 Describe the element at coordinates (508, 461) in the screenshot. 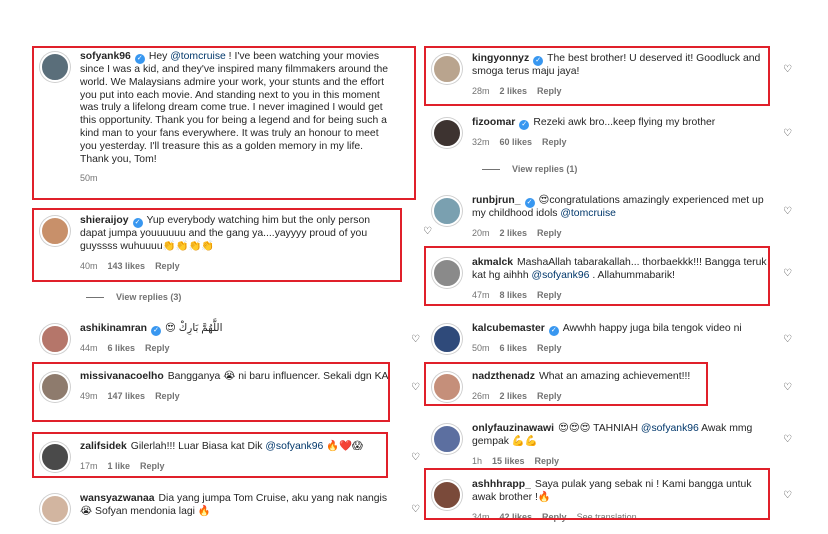

I see `likes-count: 15 likes` at that location.